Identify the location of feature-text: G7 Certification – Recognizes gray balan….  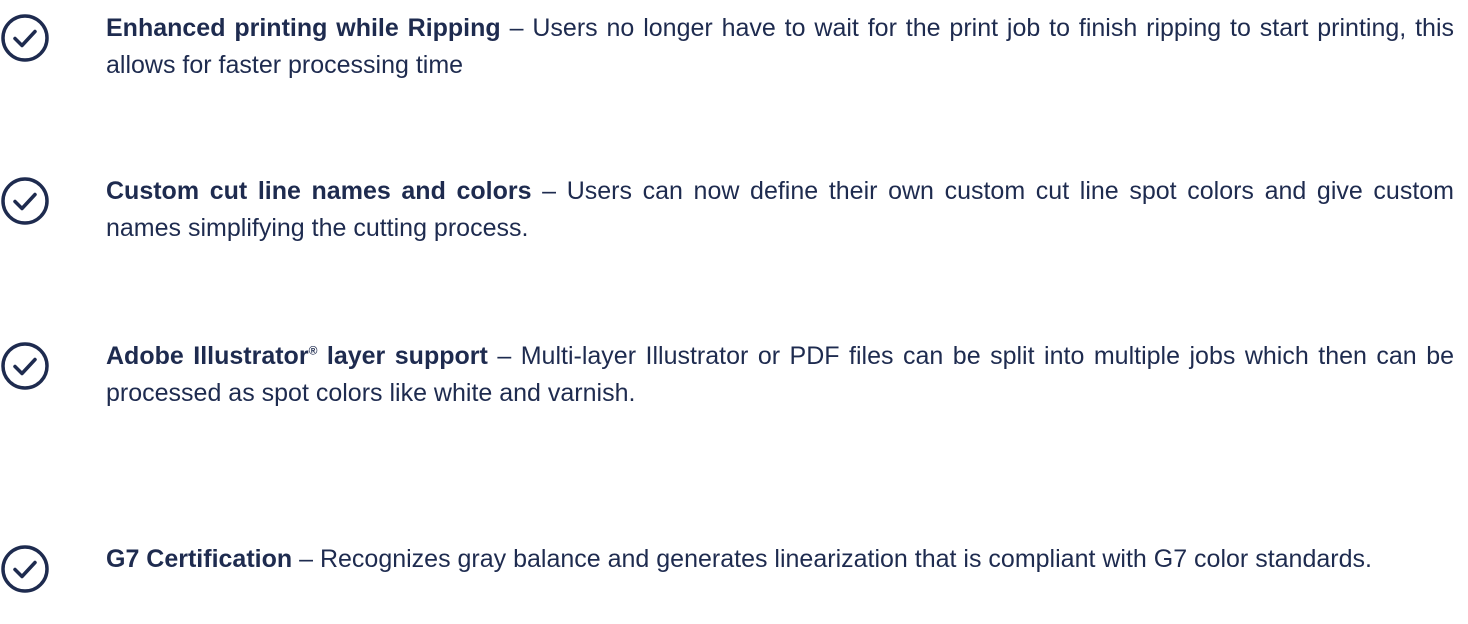
(780, 559).